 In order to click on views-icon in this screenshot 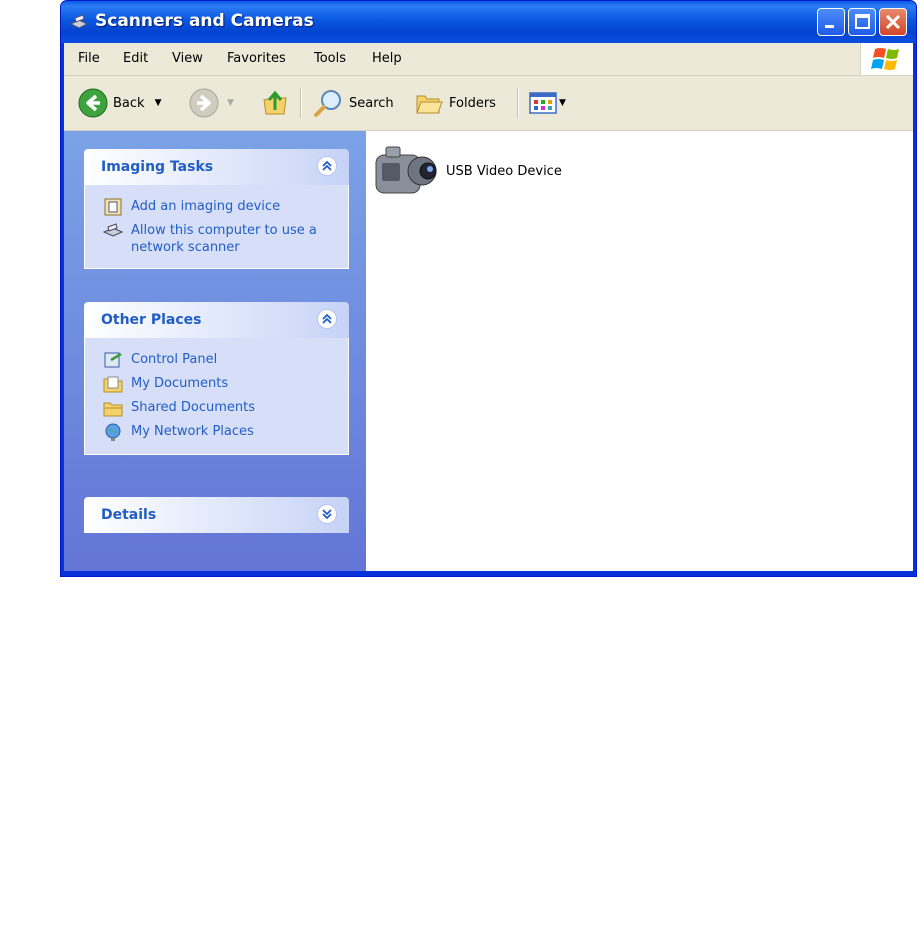, I will do `click(543, 103)`.